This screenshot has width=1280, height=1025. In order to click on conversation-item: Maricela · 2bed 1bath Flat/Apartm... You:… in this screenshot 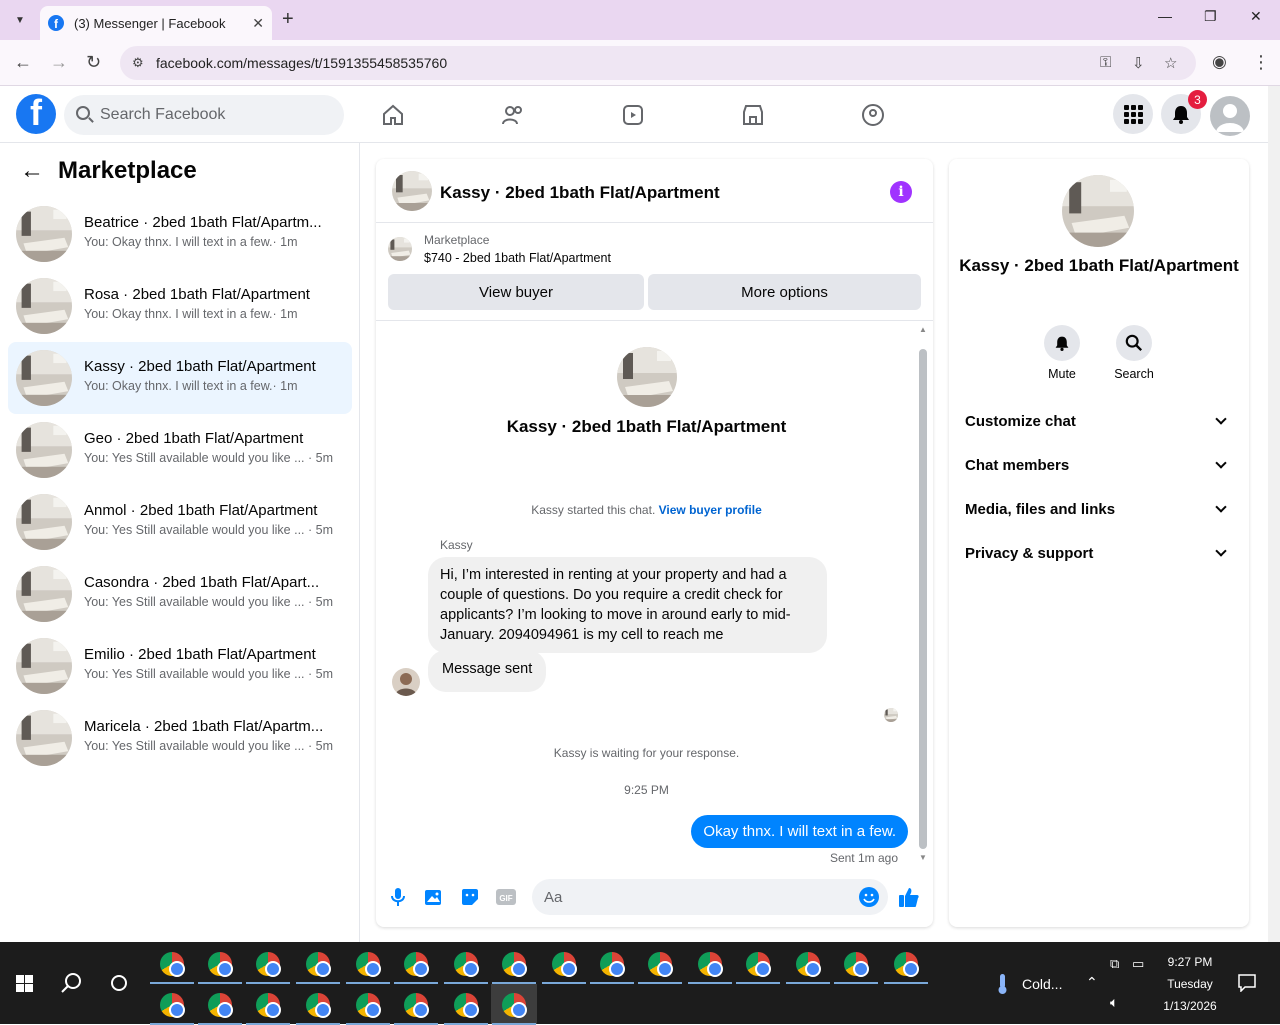, I will do `click(180, 738)`.